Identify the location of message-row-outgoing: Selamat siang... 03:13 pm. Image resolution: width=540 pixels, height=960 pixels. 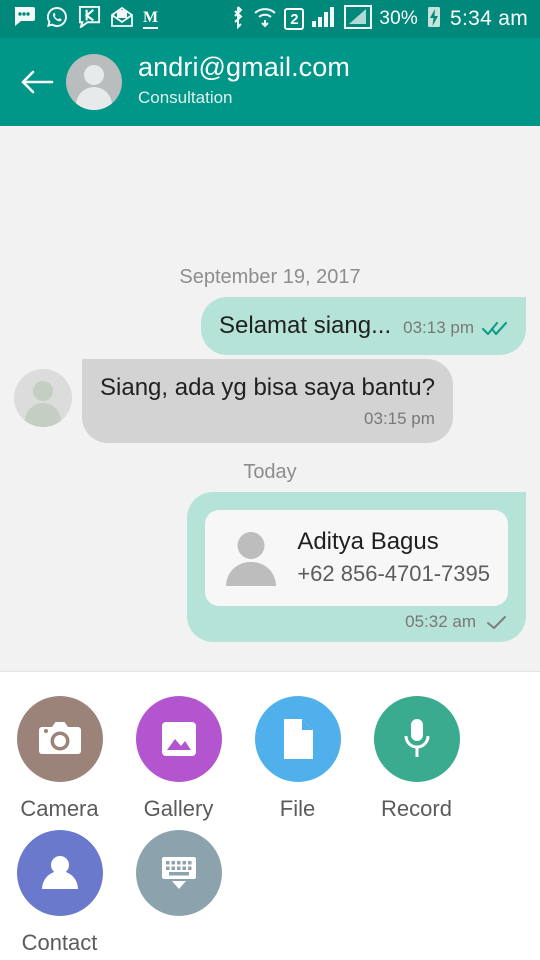
(270, 326).